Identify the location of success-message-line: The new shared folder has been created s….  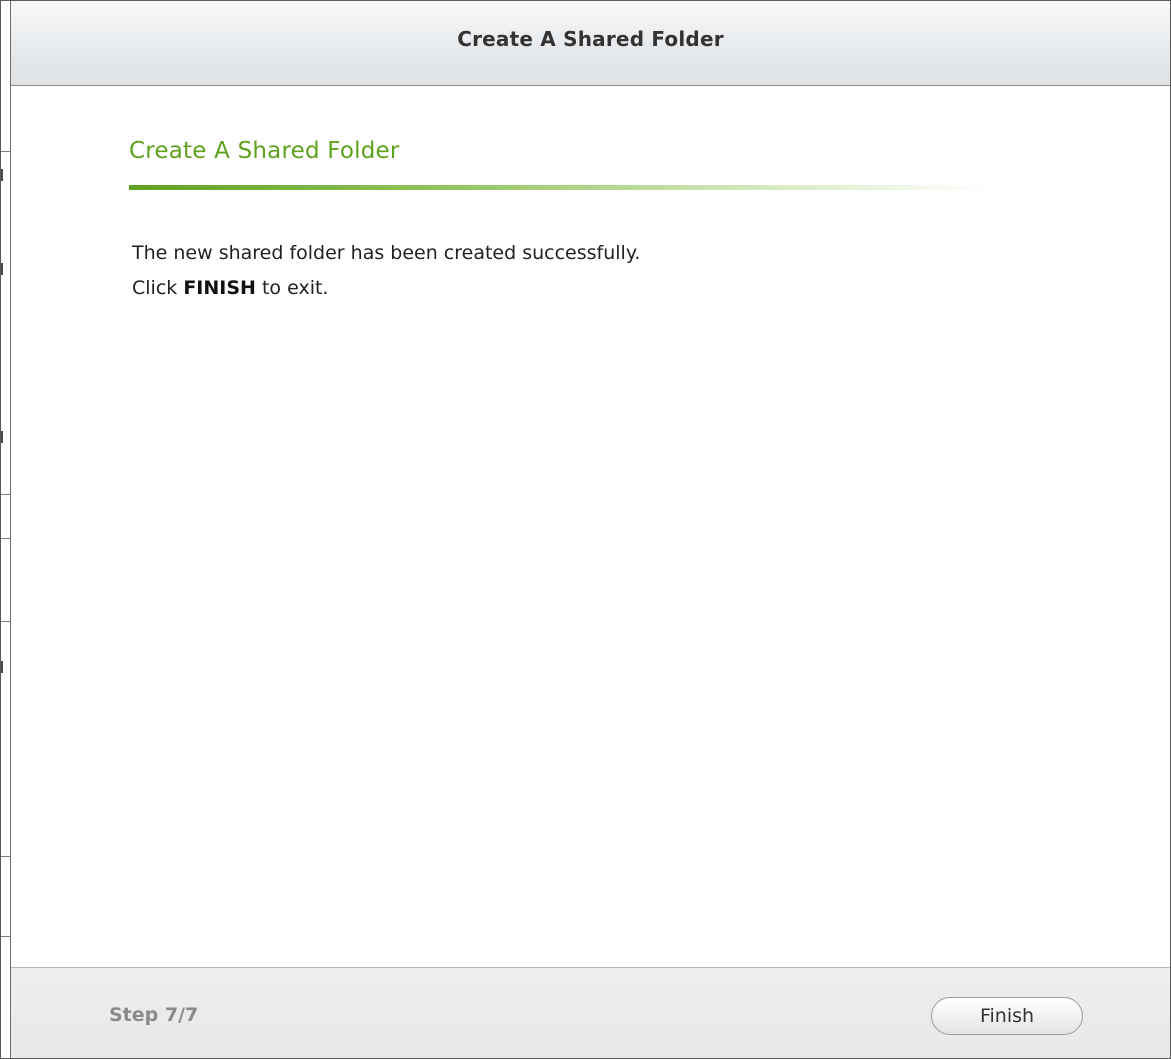
(386, 253).